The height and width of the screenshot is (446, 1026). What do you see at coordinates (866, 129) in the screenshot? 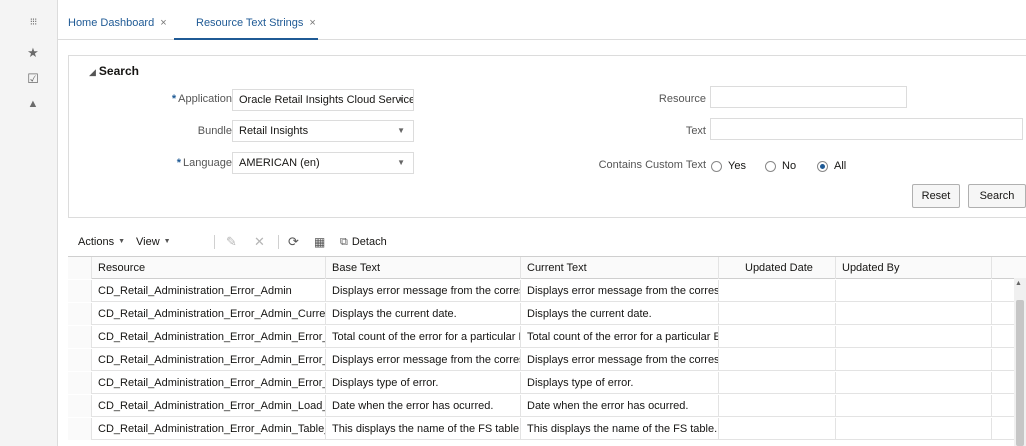
I see `text-input` at bounding box center [866, 129].